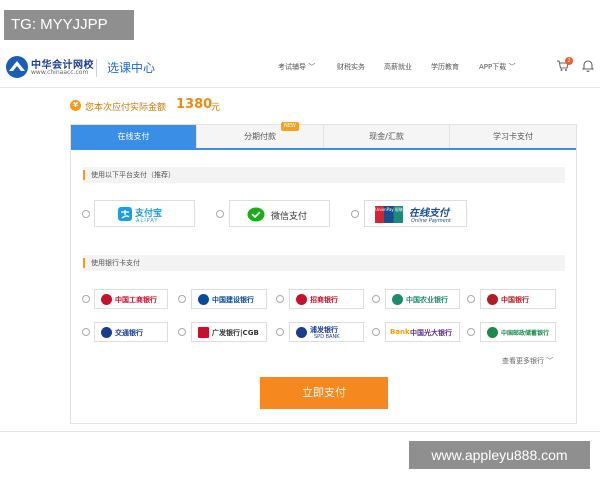 This screenshot has height=480, width=600. Describe the element at coordinates (125, 214) in the screenshot. I see `alipay-icon` at that location.